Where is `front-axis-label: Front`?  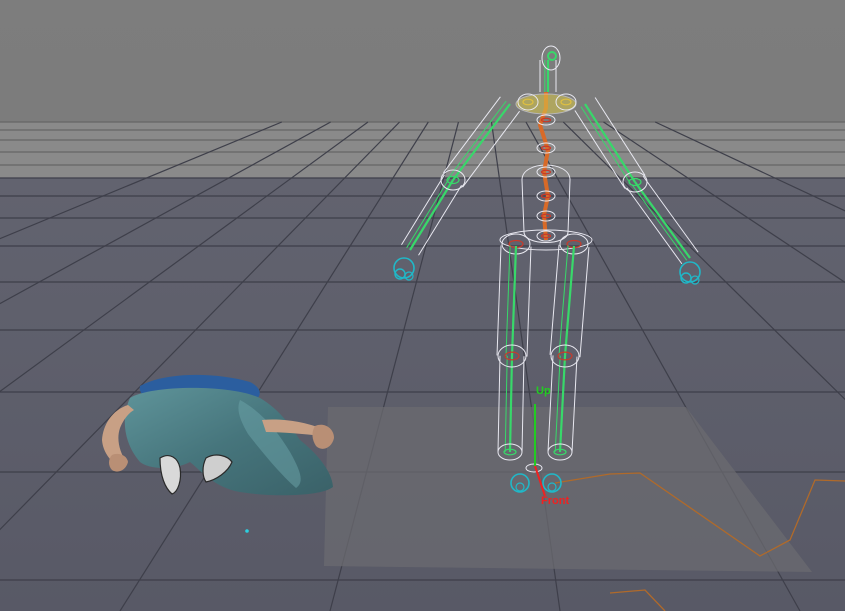
front-axis-label: Front is located at coordinates (555, 501).